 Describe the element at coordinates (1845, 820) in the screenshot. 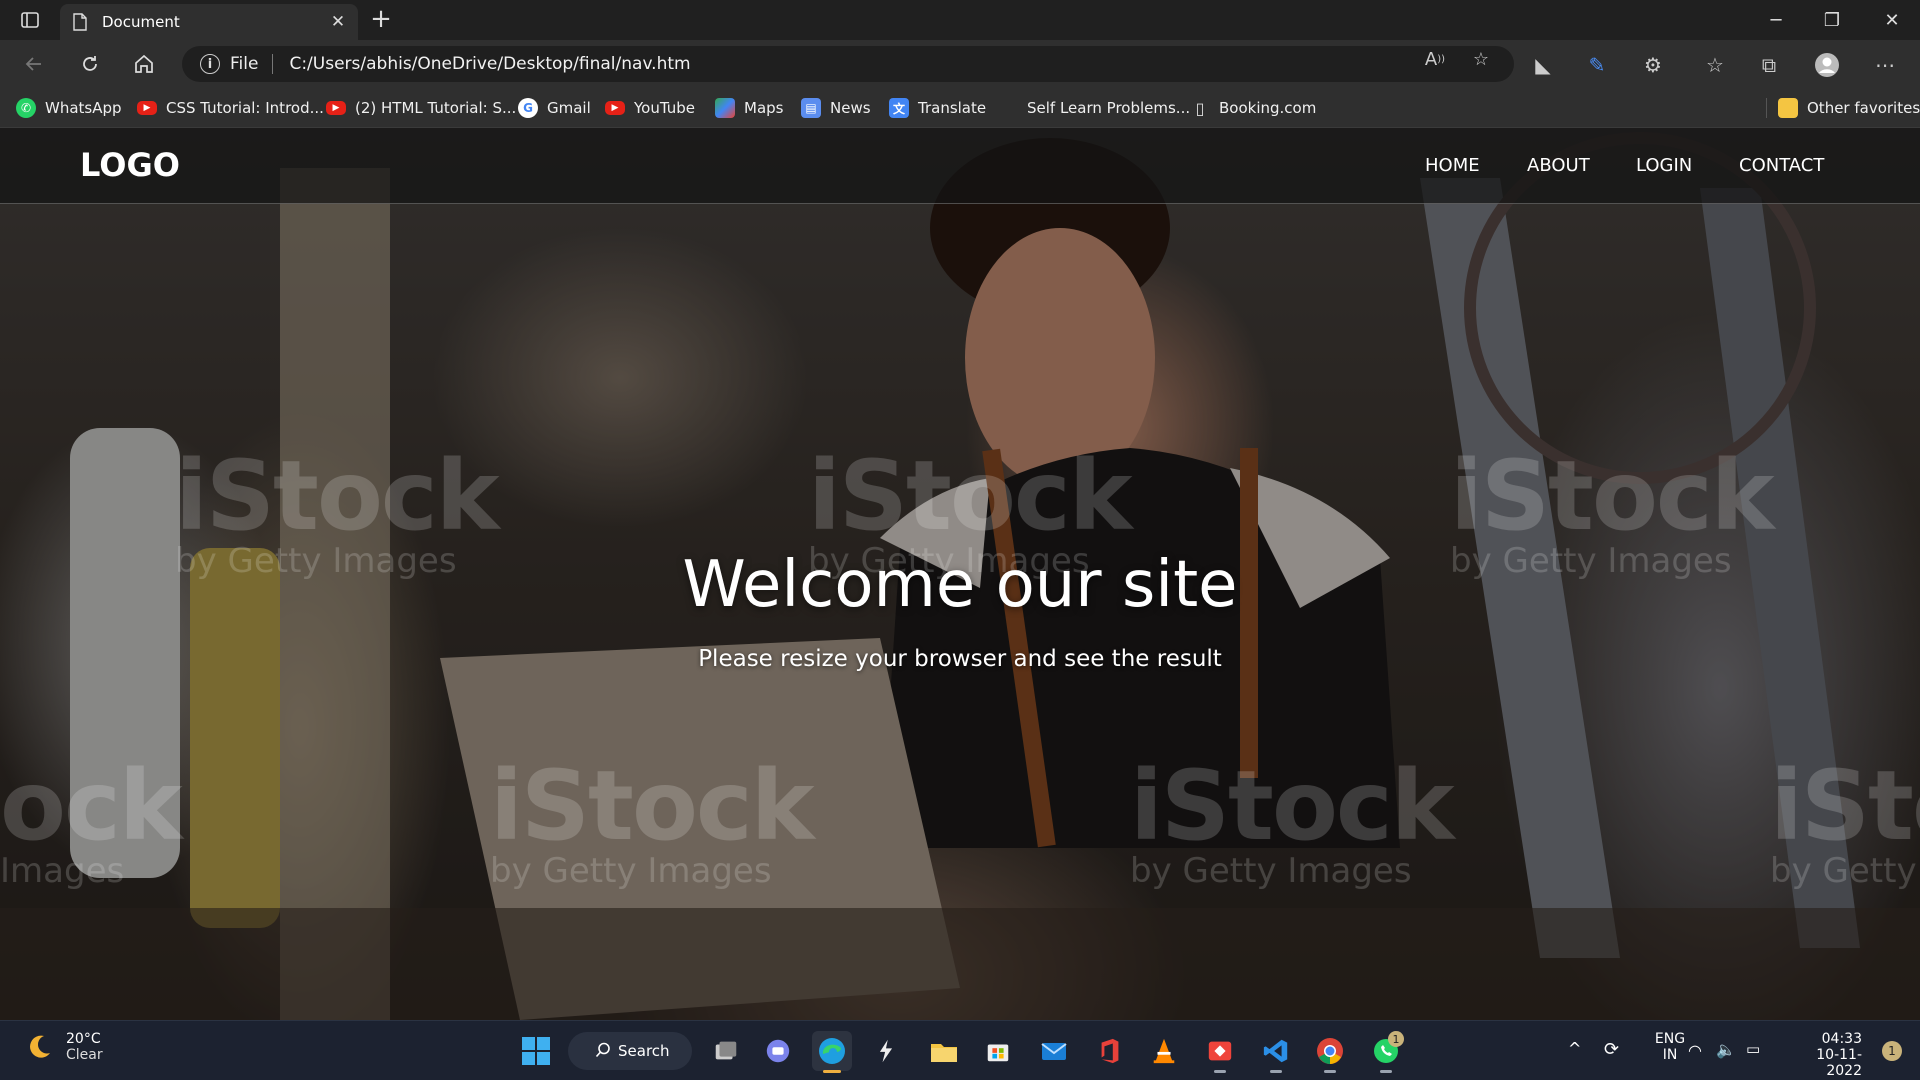

I see `istock-watermark: iStockby Getty` at that location.